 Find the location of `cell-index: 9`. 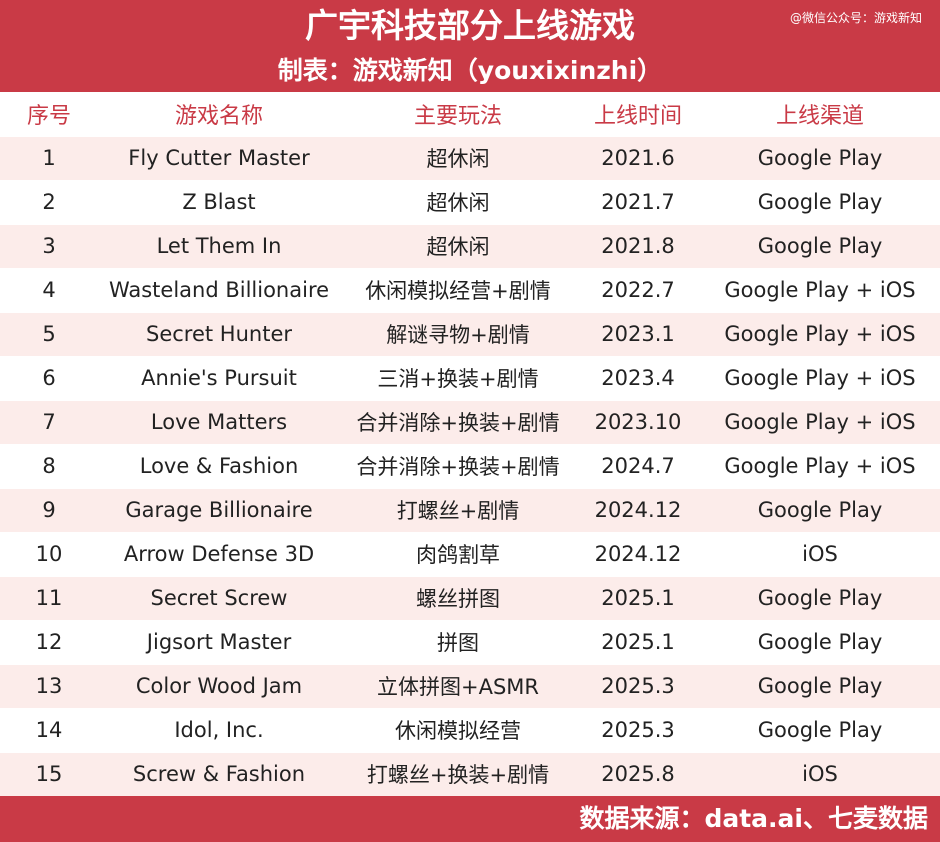

cell-index: 9 is located at coordinates (49, 509).